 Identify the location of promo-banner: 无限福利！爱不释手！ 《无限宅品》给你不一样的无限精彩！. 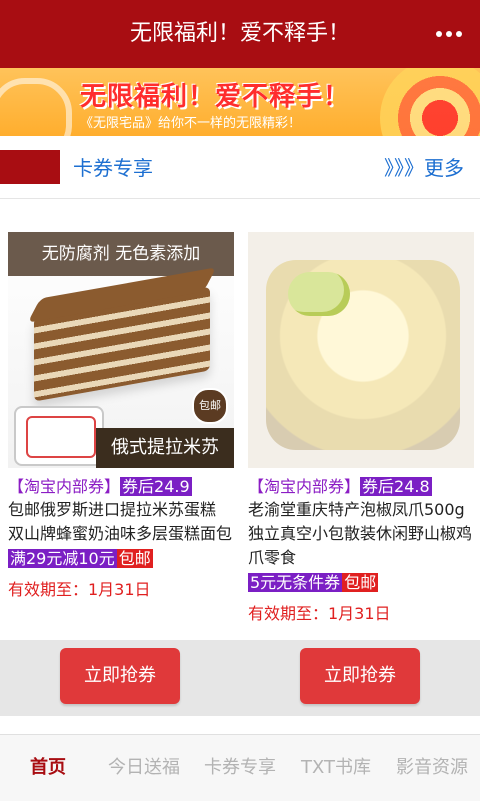
(240, 102).